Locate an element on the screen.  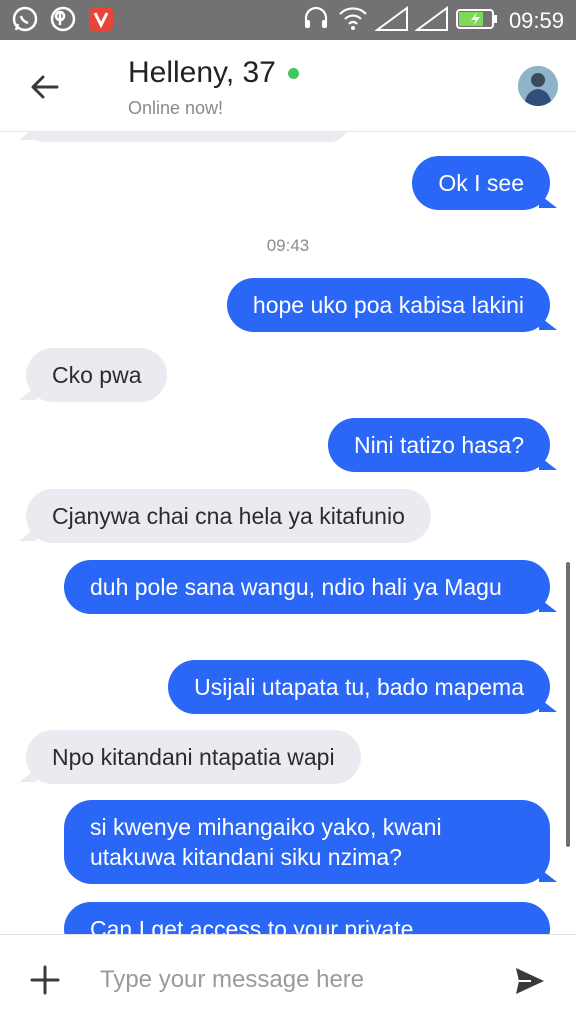
message-bubble-outgoing: Nini tatizo hasa? is located at coordinates (438, 445).